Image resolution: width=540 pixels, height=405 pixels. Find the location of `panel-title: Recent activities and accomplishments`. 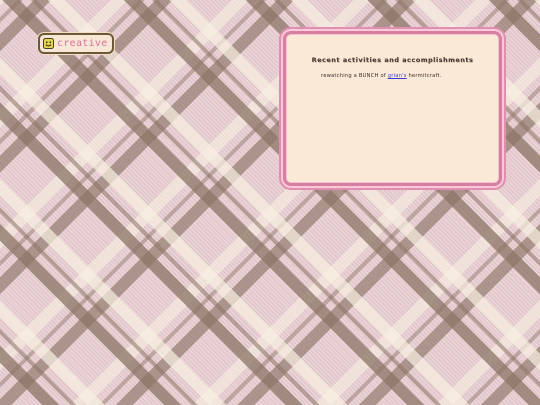

panel-title: Recent activities and accomplishments is located at coordinates (392, 60).